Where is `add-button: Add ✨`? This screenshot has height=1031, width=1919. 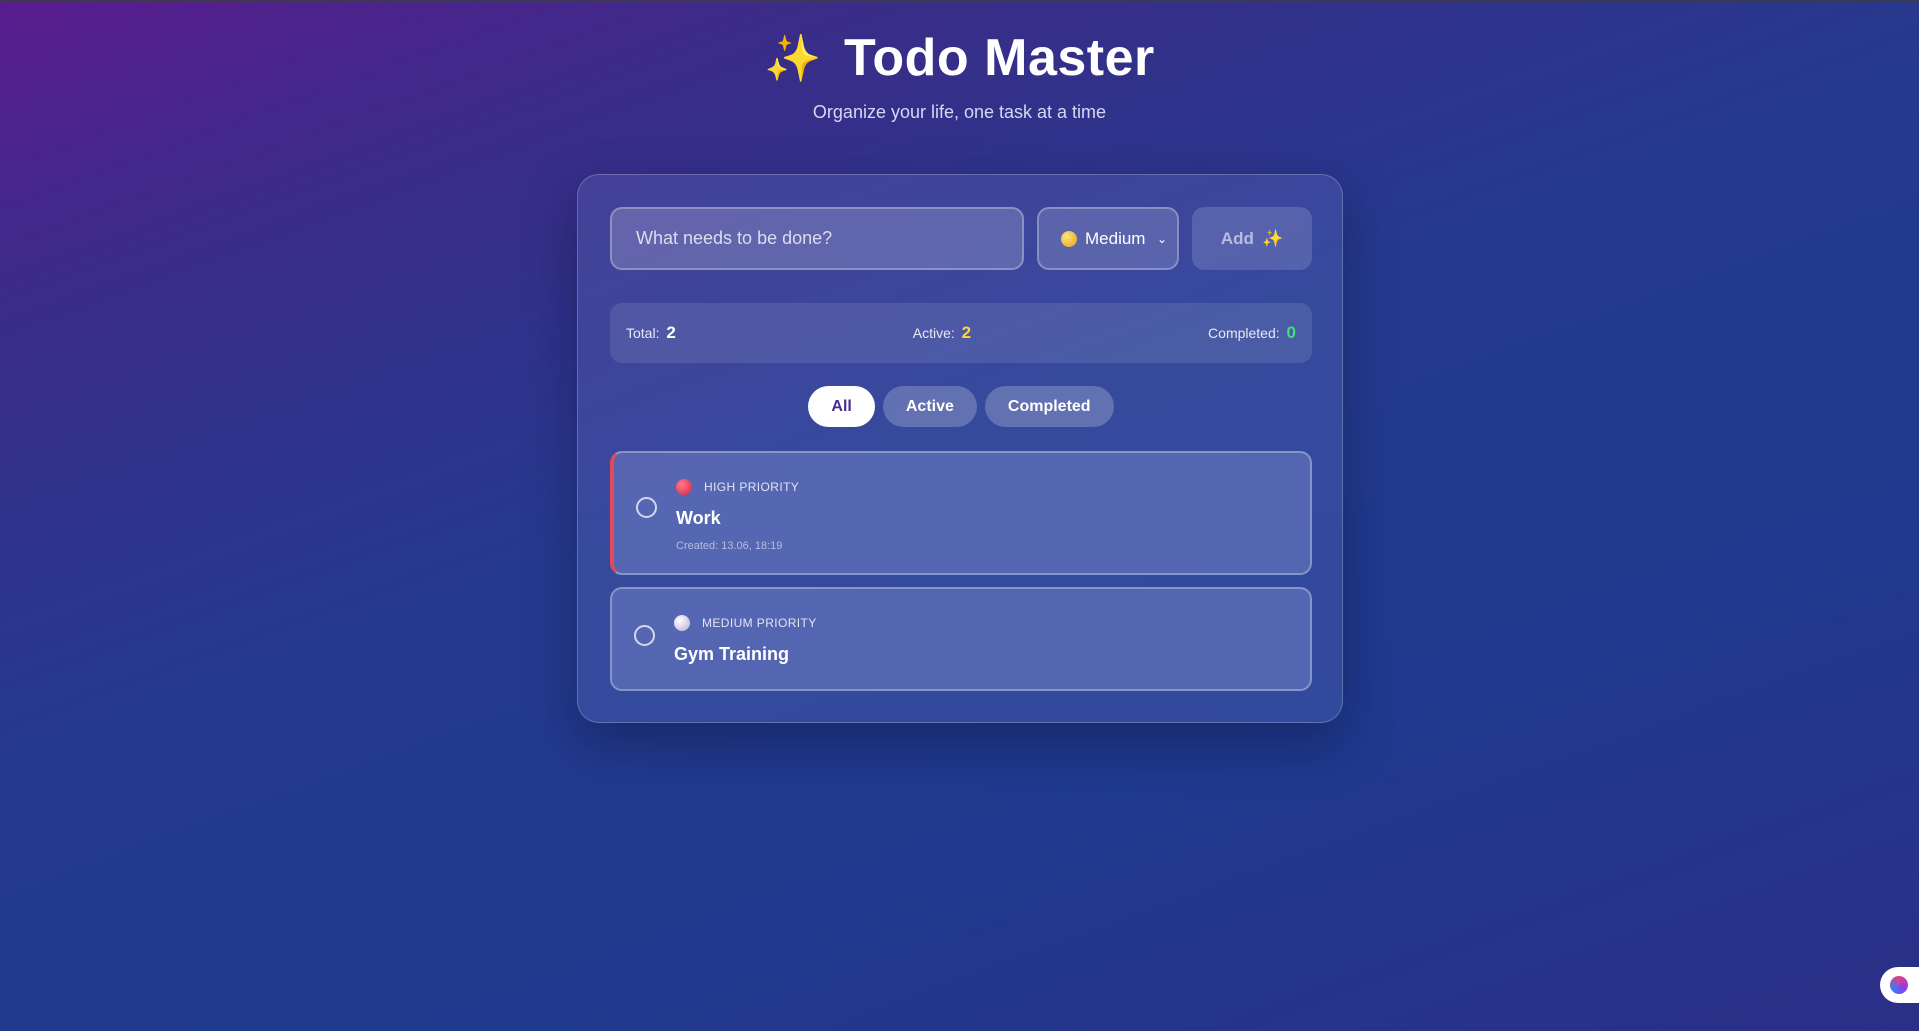
add-button: Add ✨ is located at coordinates (1252, 238).